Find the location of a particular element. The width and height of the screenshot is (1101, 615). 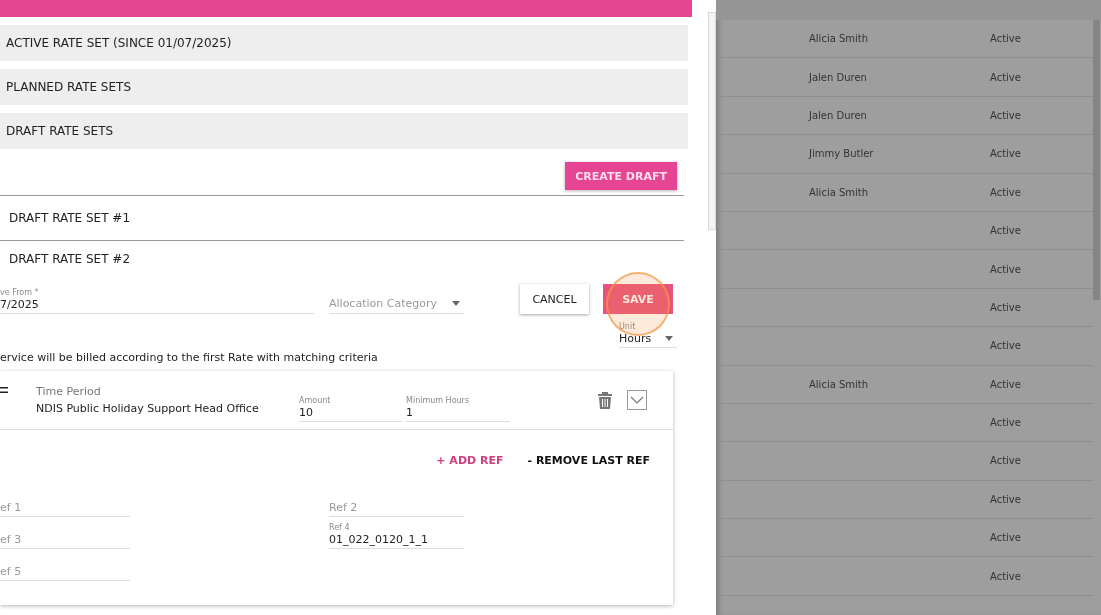

accordion-section: PLANNED RATE SETS is located at coordinates (344, 87).